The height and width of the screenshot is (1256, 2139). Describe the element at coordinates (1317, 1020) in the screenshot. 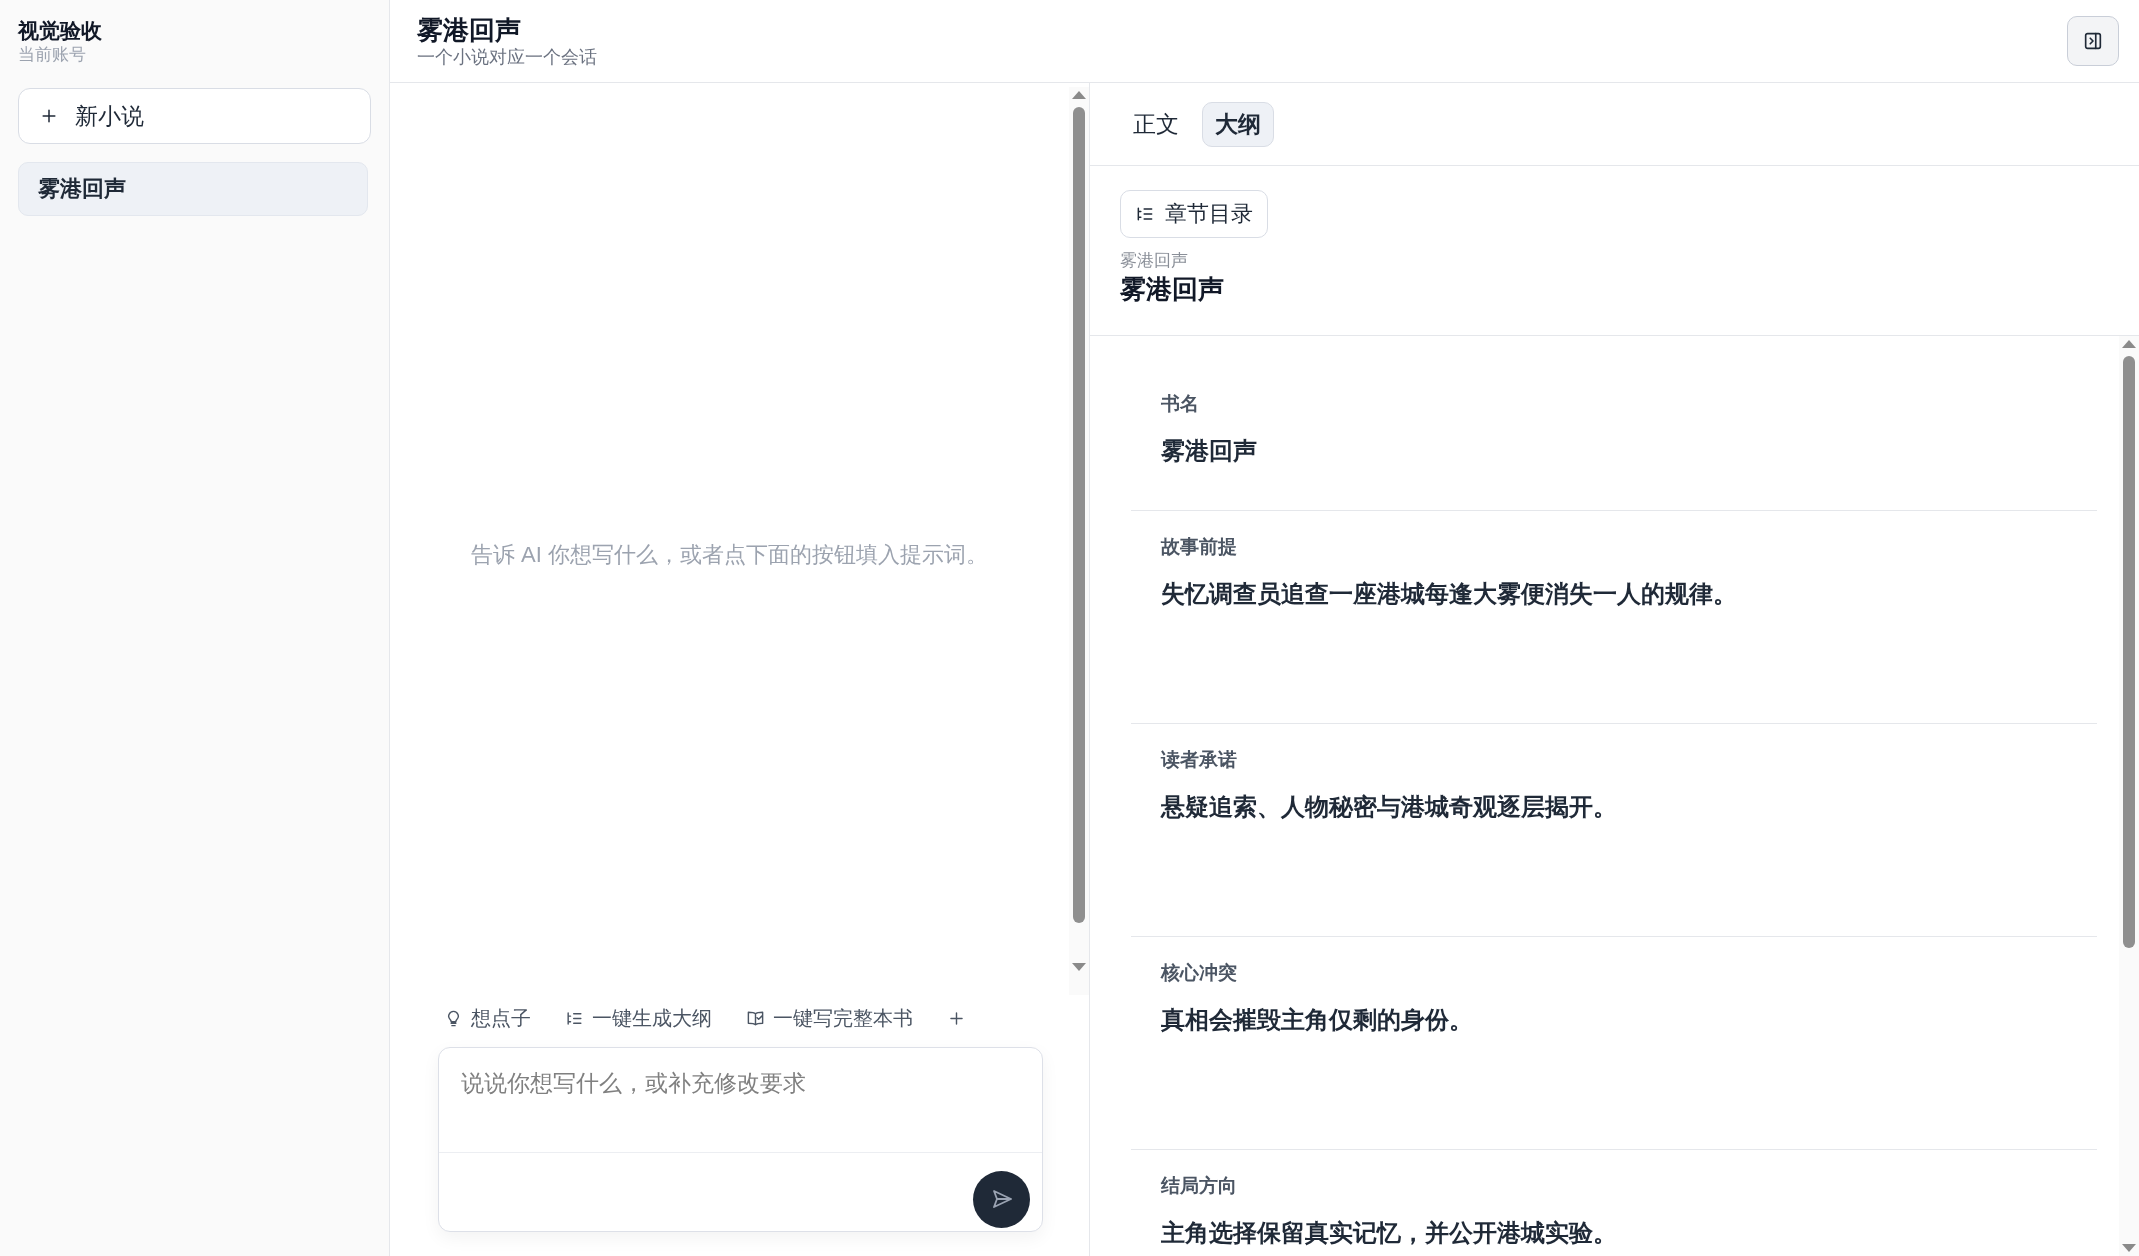

I see `field-value: 真相会摧毁主角仅剩的身份。` at that location.